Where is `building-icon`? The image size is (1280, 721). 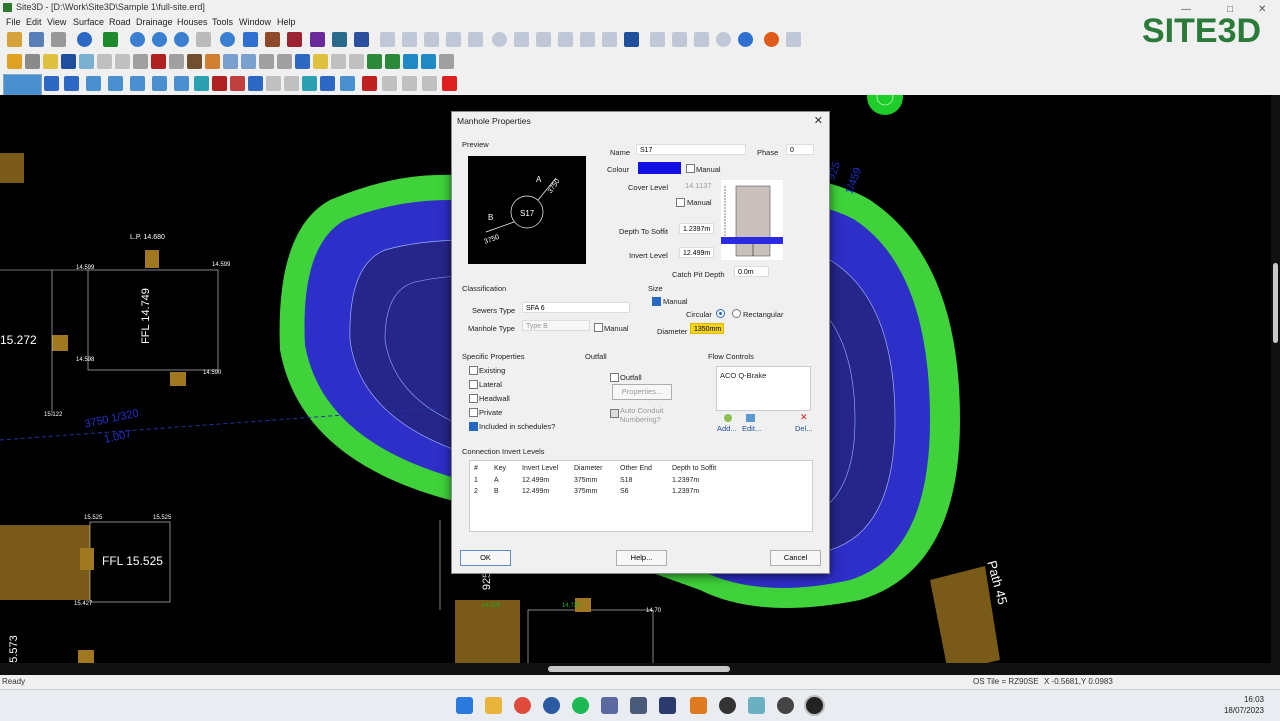
building-icon is located at coordinates (266, 61).